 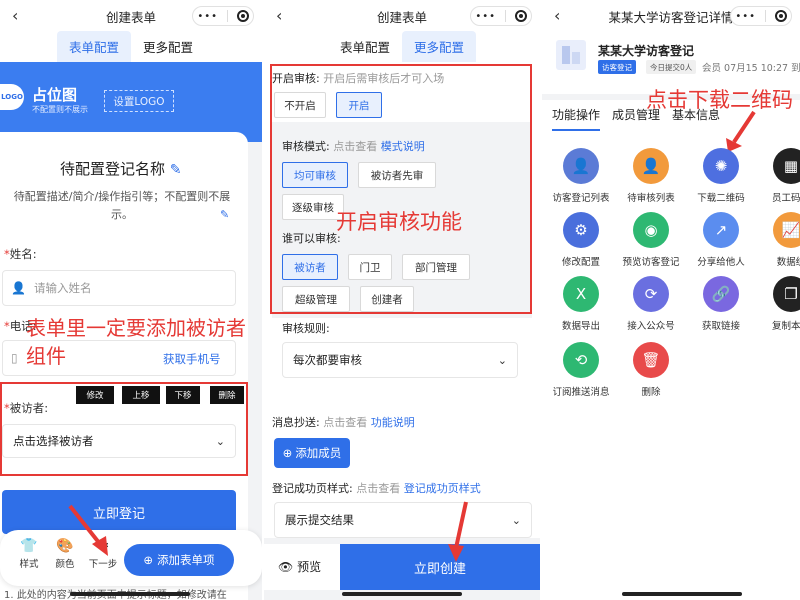 I want to click on function-item: 🔗 获取链接, so click(x=721, y=304).